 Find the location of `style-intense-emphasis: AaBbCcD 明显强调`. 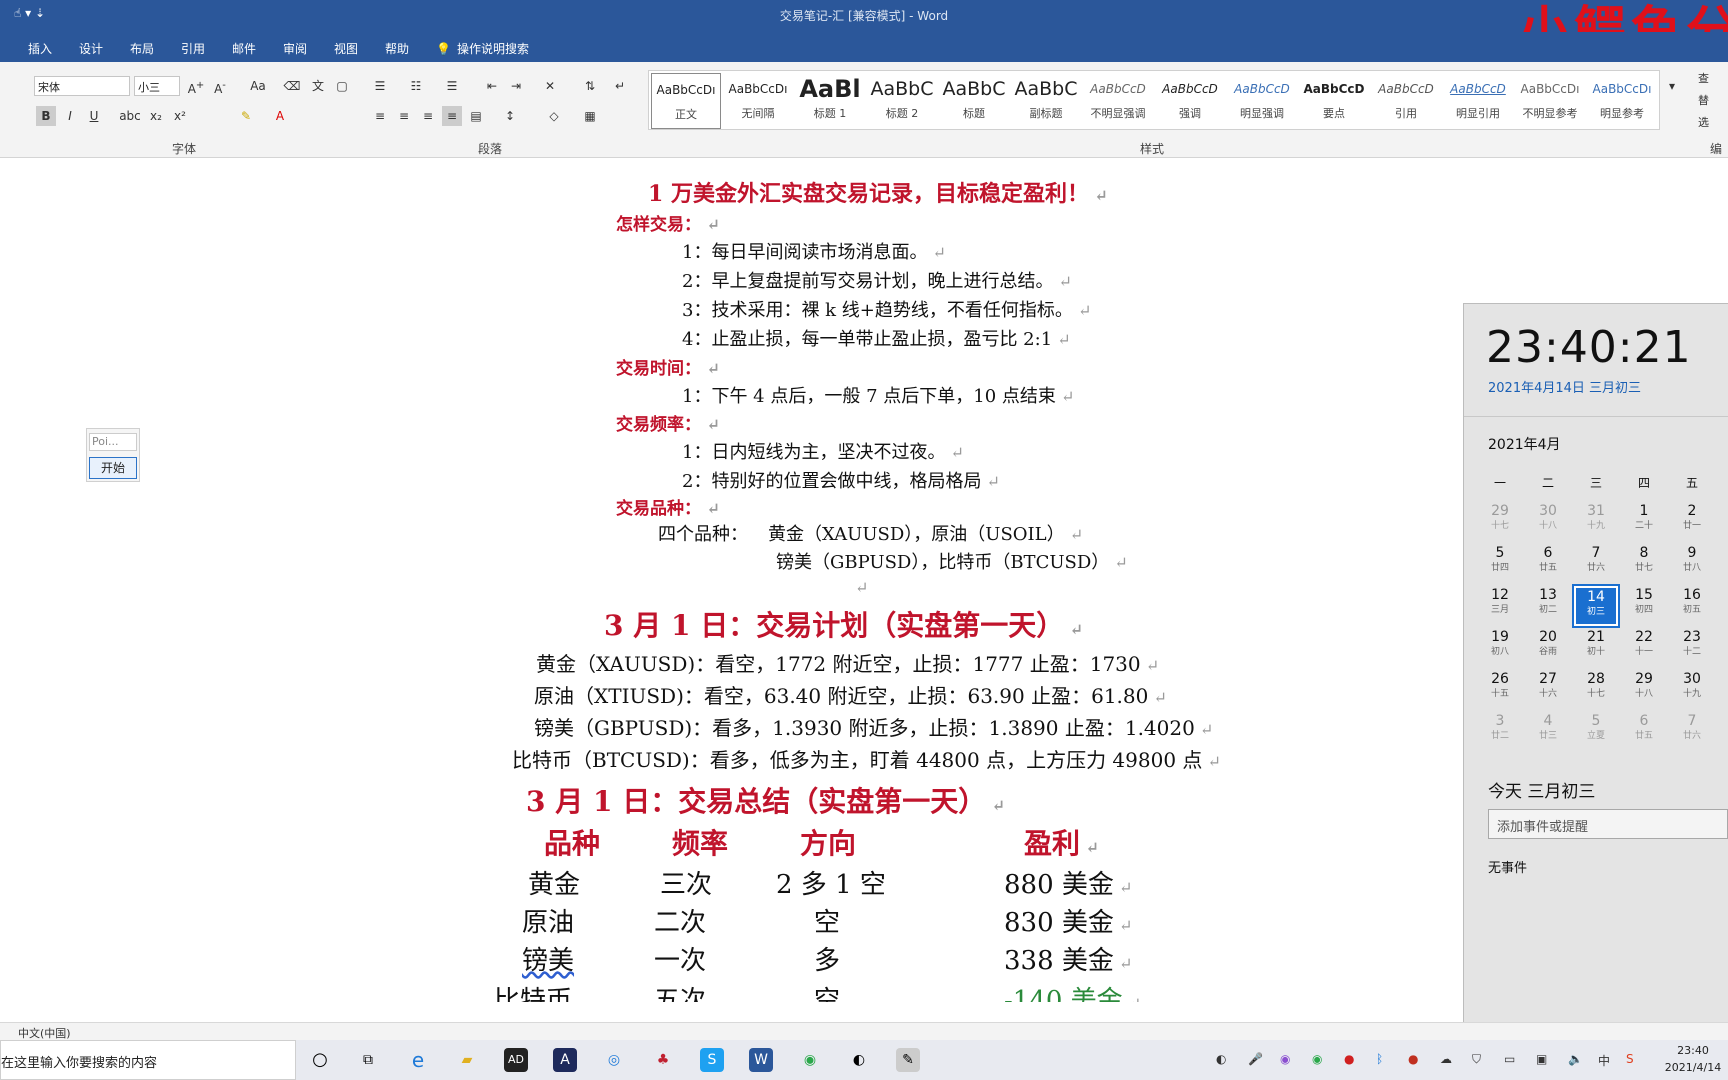

style-intense-emphasis: AaBbCcD 明显强调 is located at coordinates (1262, 101).